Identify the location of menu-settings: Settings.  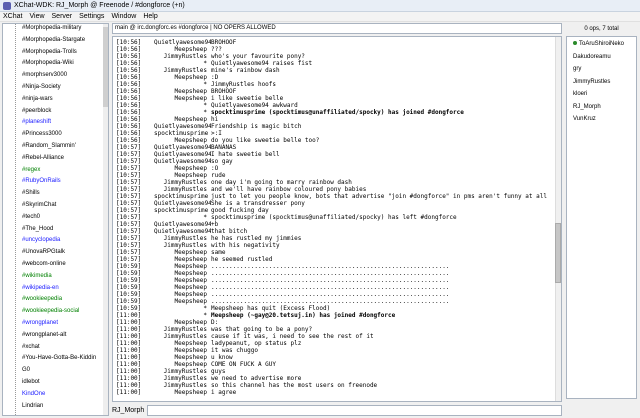
(91, 16).